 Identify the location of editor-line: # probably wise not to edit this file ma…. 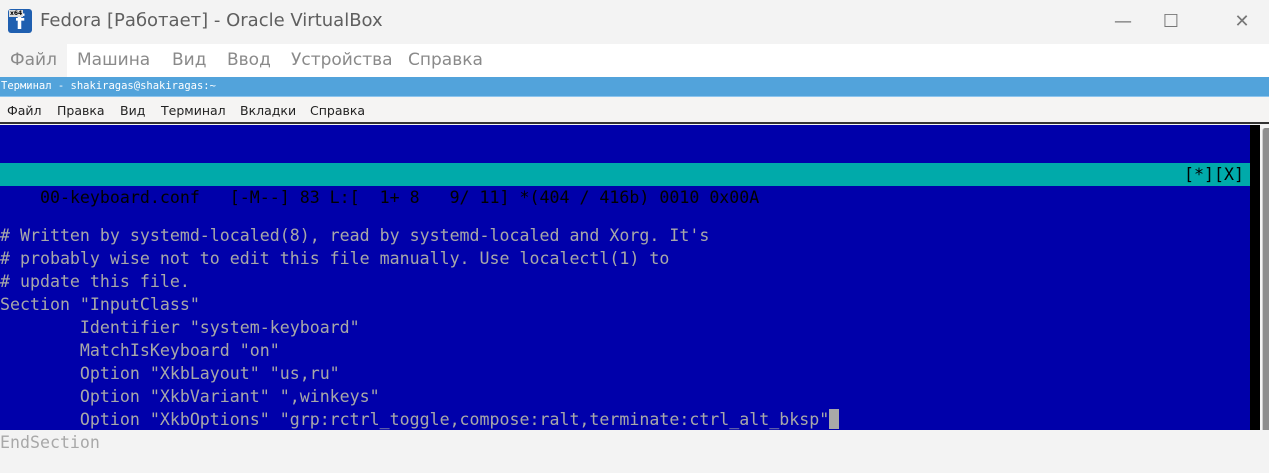
(625, 258).